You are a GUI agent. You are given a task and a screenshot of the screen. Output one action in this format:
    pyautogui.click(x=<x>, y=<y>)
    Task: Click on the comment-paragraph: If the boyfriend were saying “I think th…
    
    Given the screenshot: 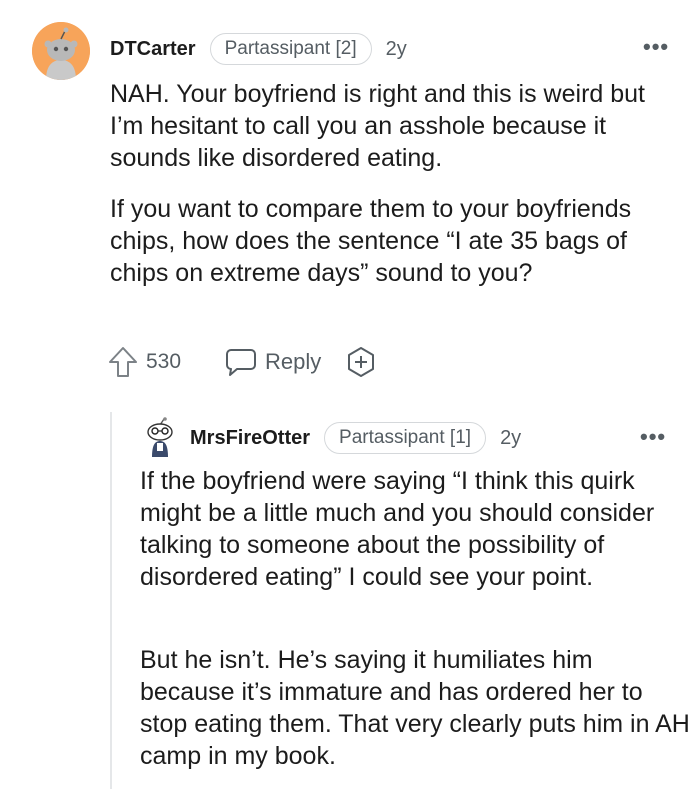 What is the action you would take?
    pyautogui.click(x=397, y=529)
    